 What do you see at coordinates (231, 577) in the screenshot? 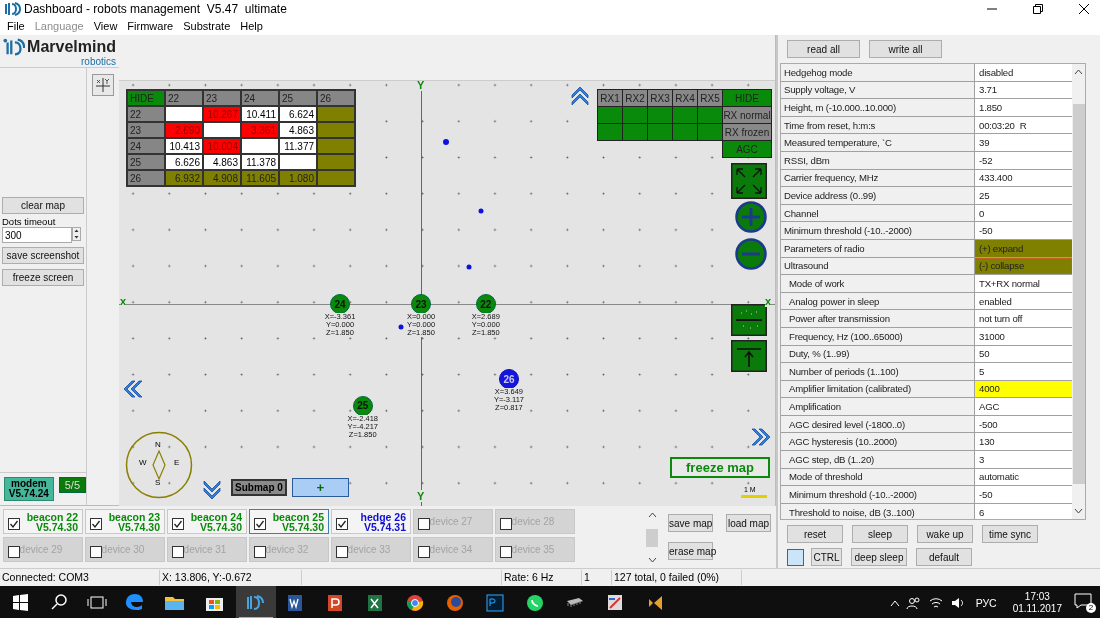
I see `status-text: X: 13.806, Y:-0.672` at bounding box center [231, 577].